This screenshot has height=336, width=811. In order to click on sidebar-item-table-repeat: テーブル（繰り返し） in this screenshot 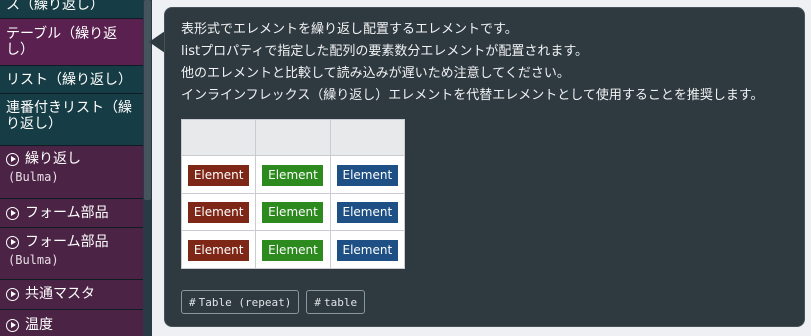, I will do `click(71, 42)`.